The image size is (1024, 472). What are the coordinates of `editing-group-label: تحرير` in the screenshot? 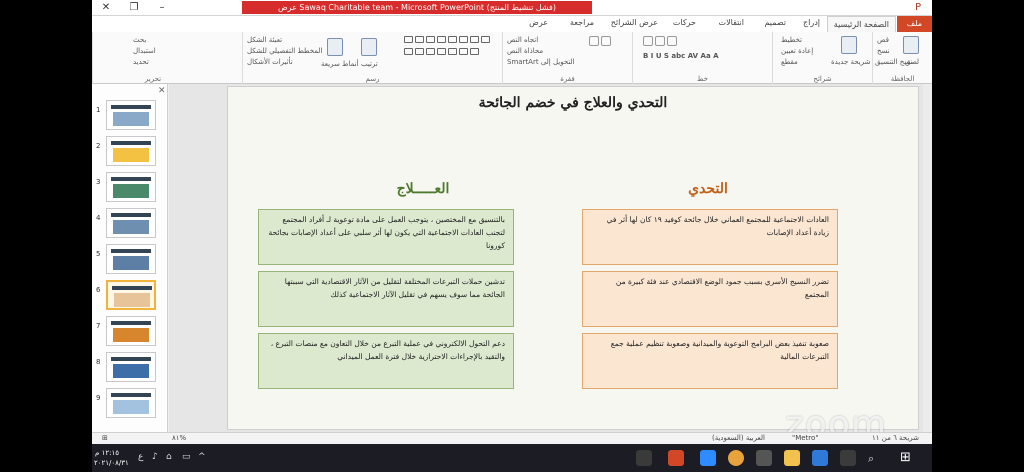 It's located at (153, 79).